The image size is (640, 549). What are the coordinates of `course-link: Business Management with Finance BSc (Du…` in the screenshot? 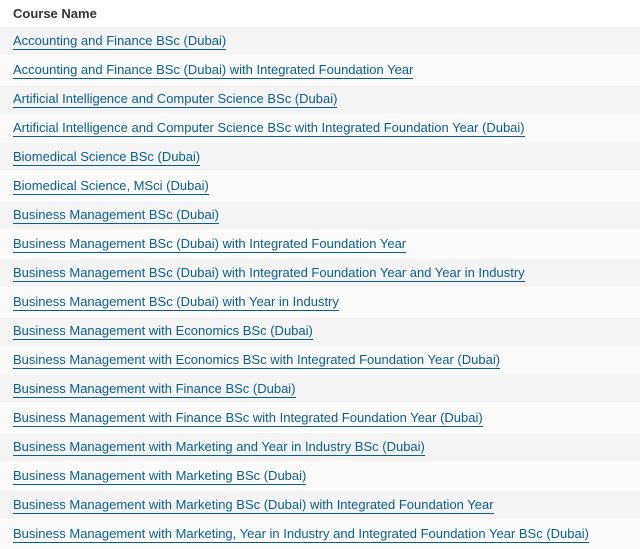 It's located at (154, 389).